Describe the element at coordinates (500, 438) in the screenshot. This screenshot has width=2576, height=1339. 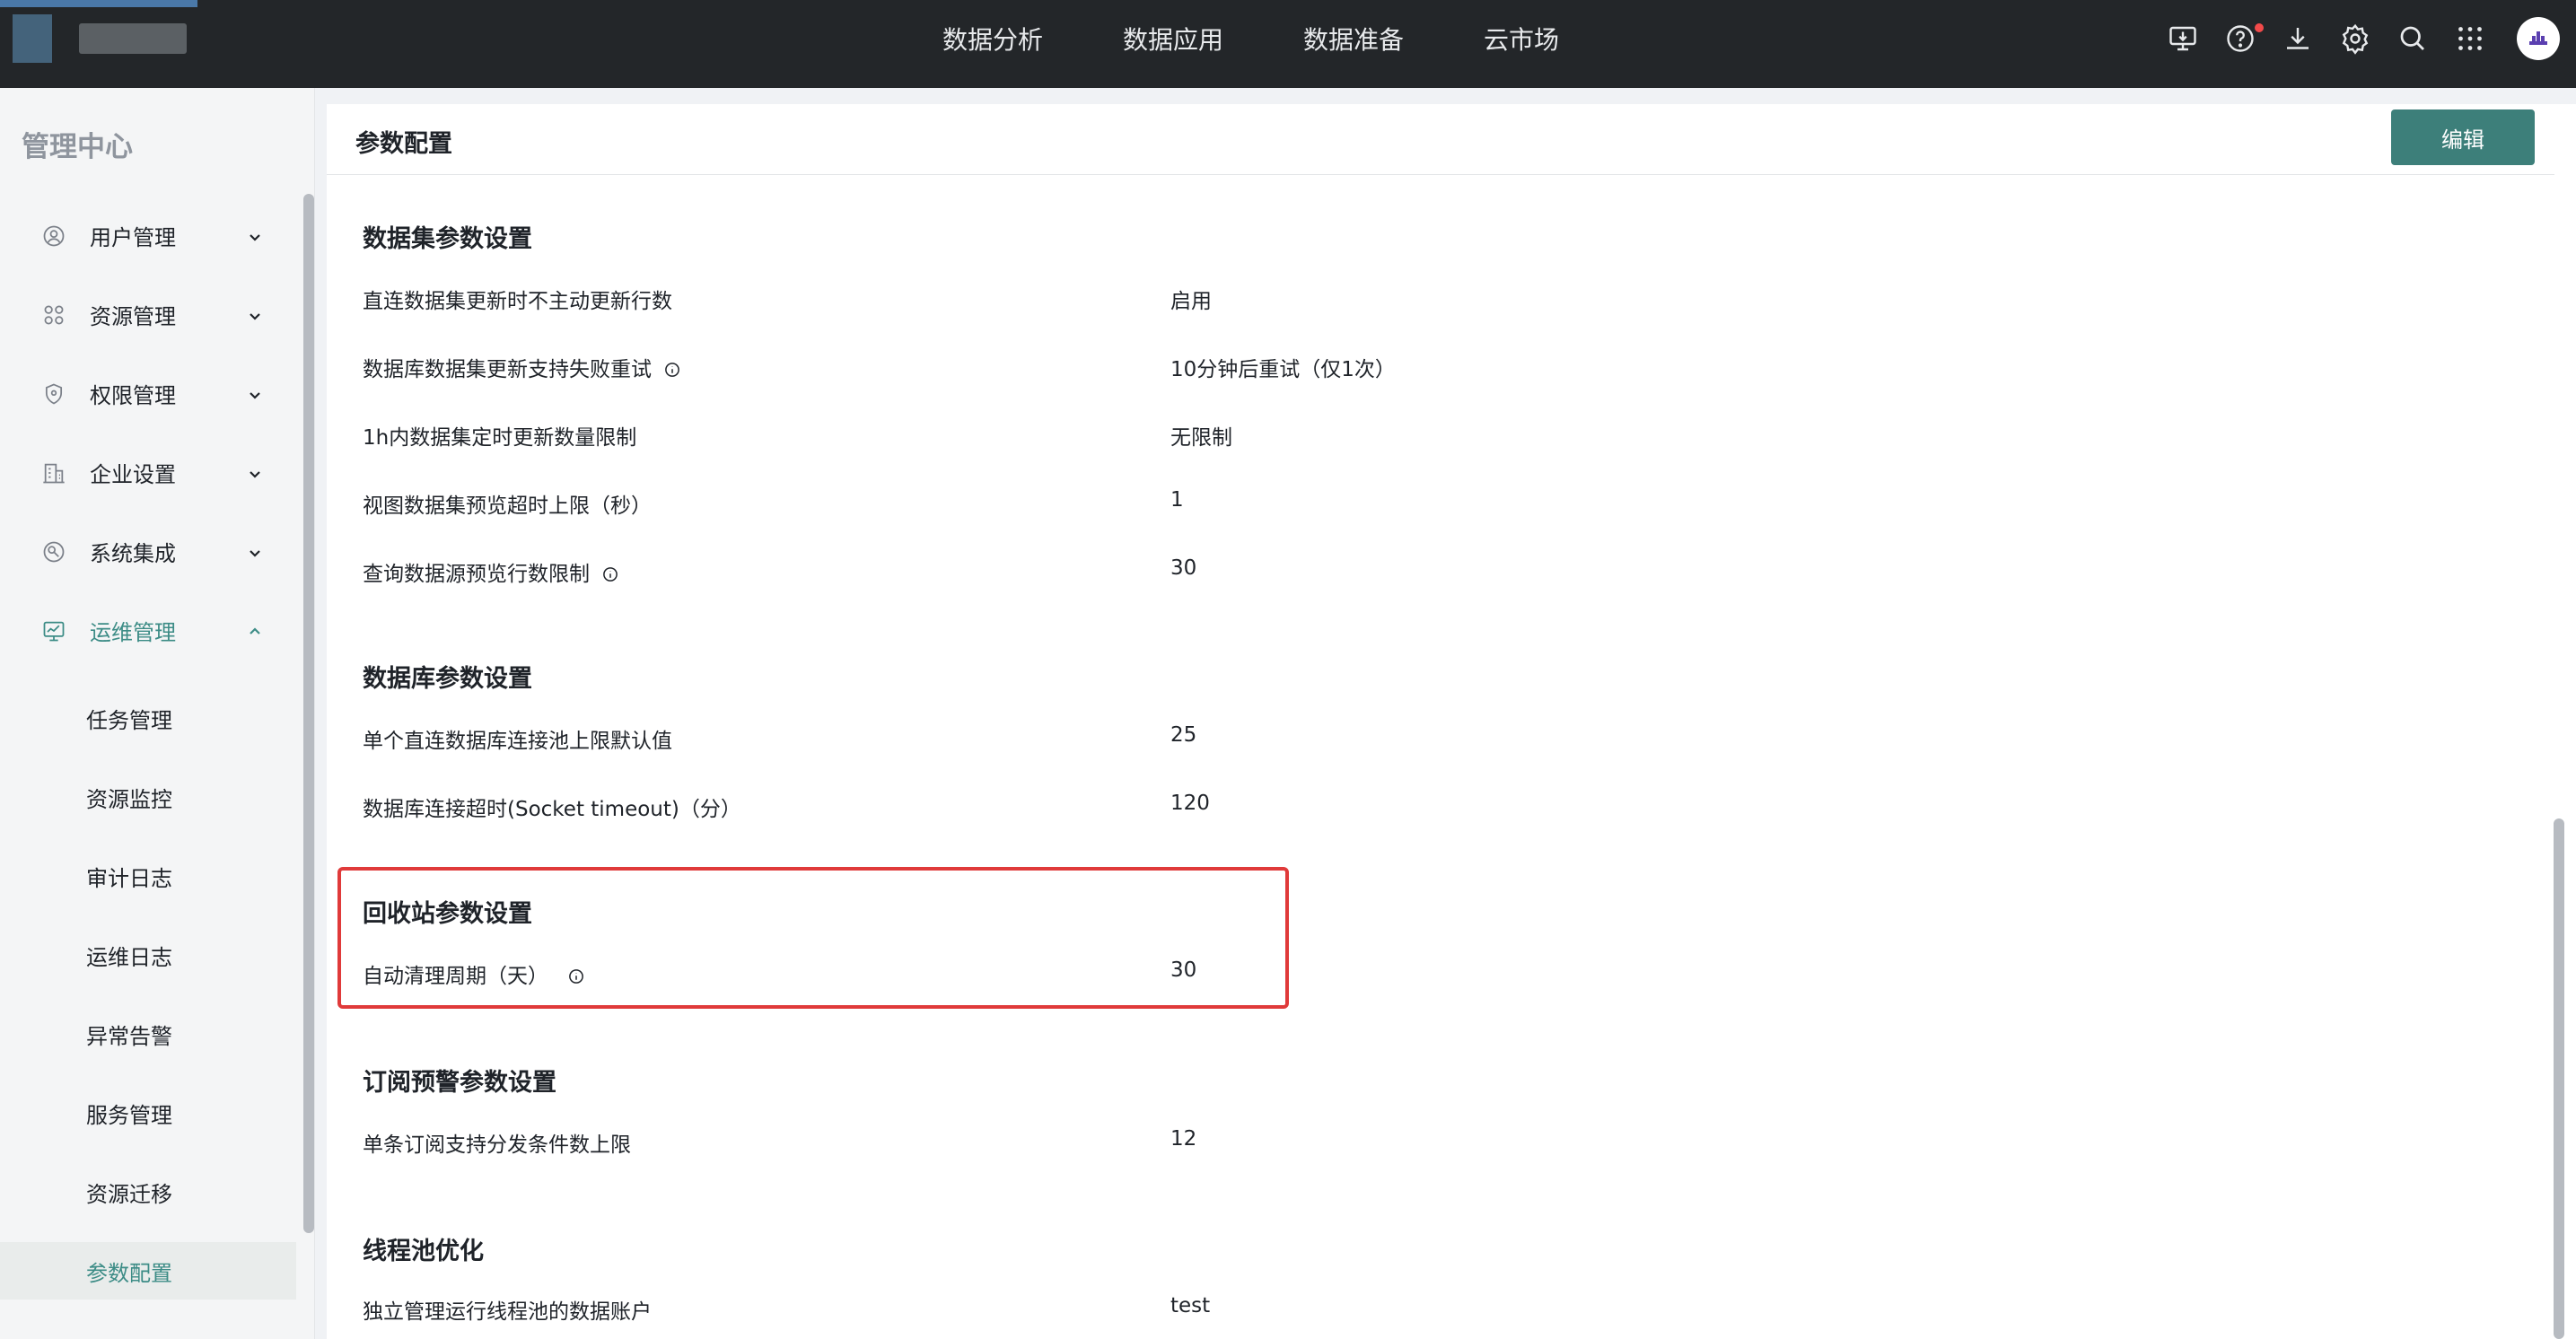
I see `param-label: 1h内数据集定时更新数量限制` at that location.